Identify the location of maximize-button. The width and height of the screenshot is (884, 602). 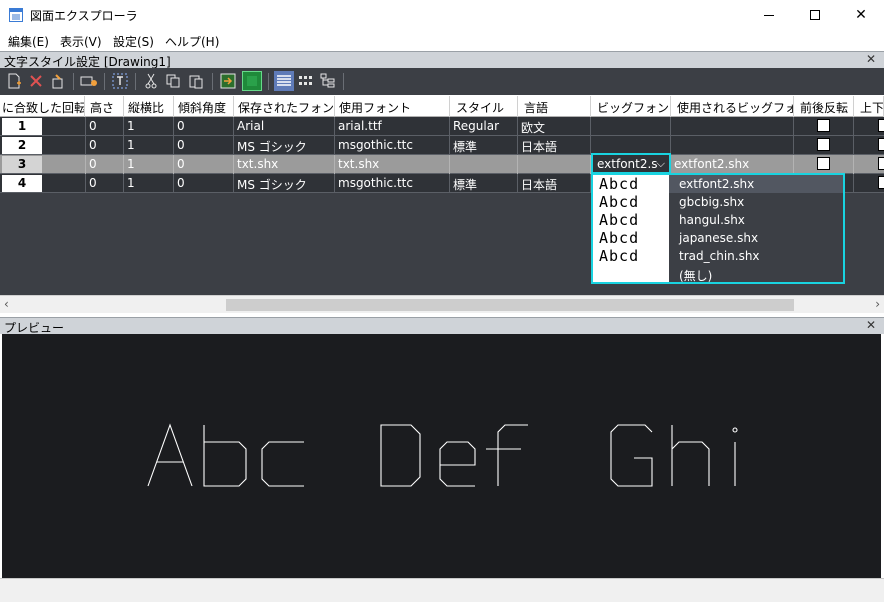
(815, 15).